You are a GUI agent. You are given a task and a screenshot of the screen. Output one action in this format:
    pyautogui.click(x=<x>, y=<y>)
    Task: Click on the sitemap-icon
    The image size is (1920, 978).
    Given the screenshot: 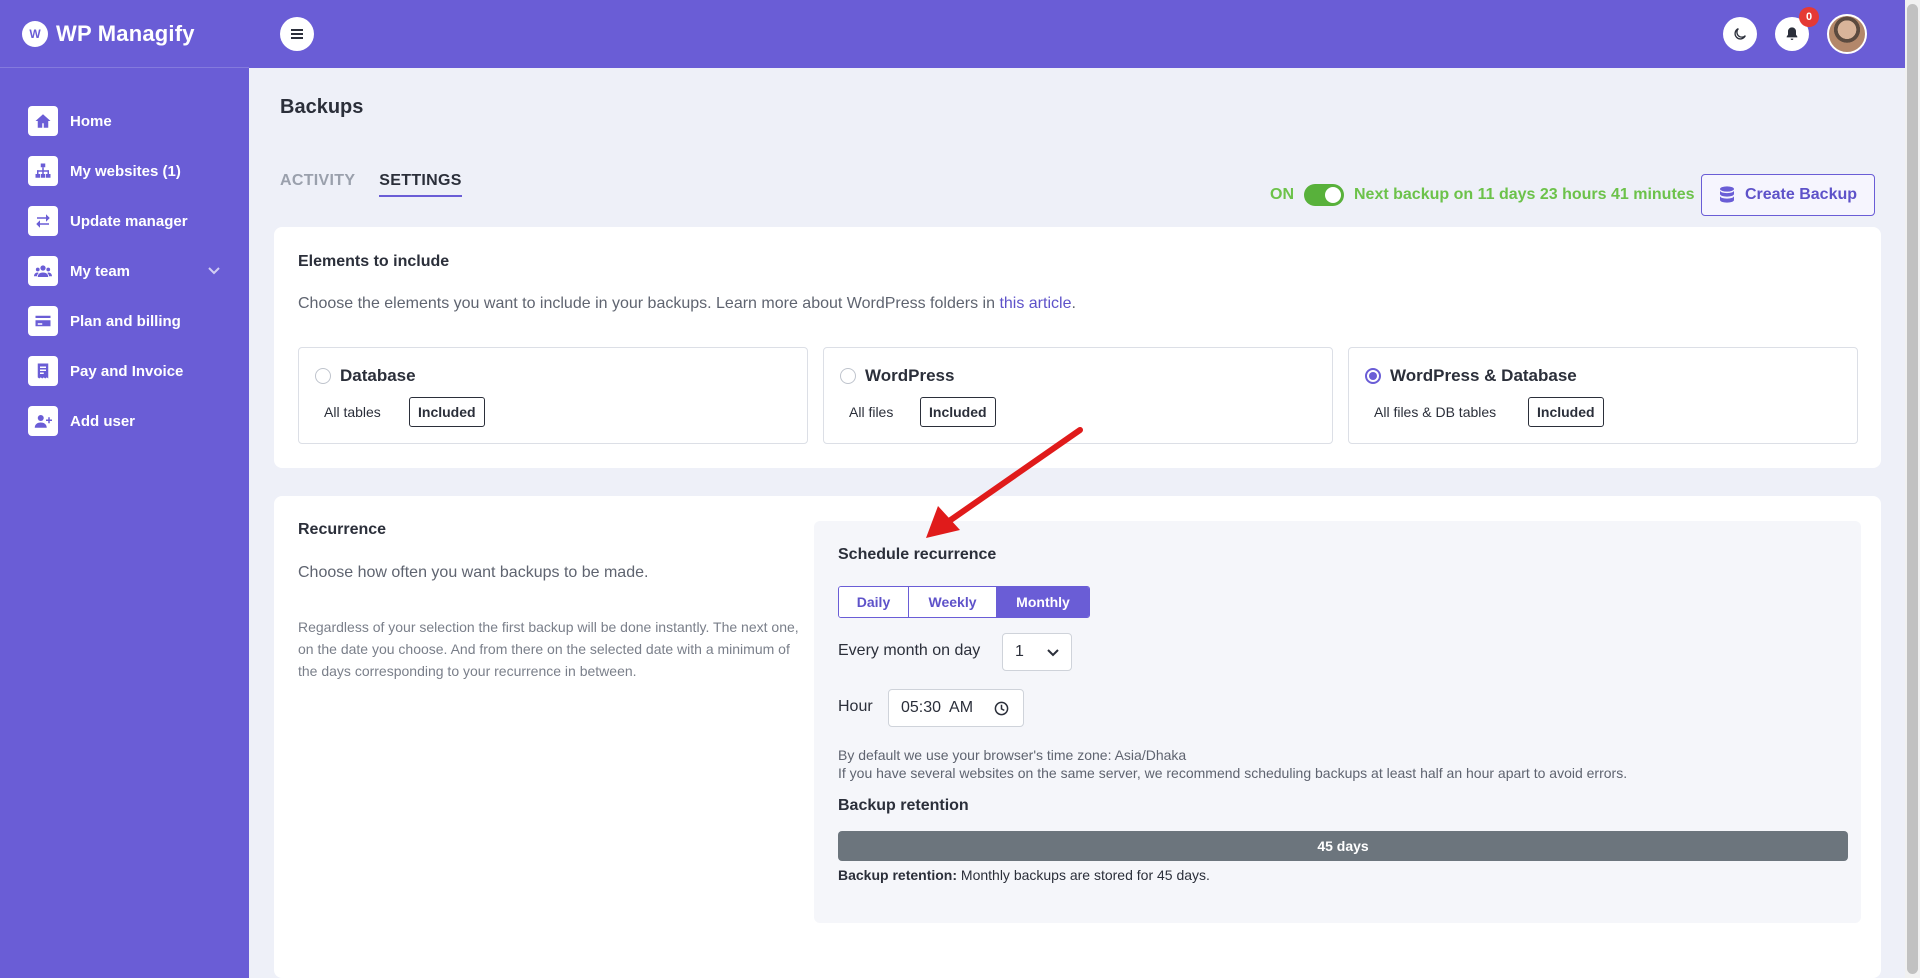 What is the action you would take?
    pyautogui.click(x=43, y=171)
    